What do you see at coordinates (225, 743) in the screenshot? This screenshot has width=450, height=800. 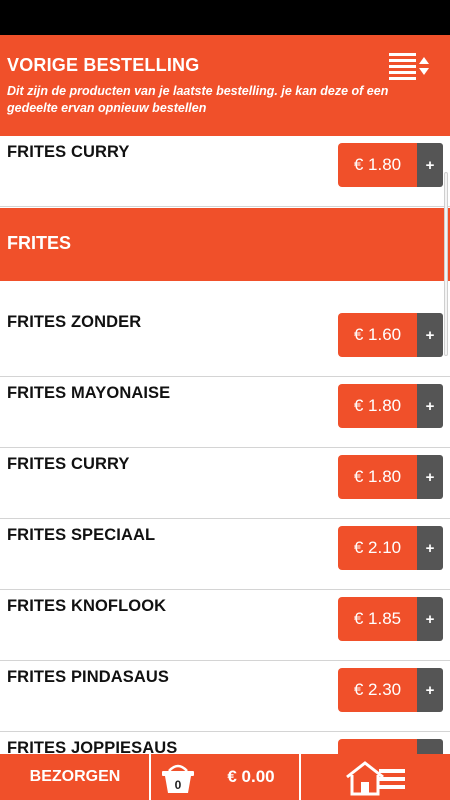 I see `product-item: FRITES JOPPIESAUS` at bounding box center [225, 743].